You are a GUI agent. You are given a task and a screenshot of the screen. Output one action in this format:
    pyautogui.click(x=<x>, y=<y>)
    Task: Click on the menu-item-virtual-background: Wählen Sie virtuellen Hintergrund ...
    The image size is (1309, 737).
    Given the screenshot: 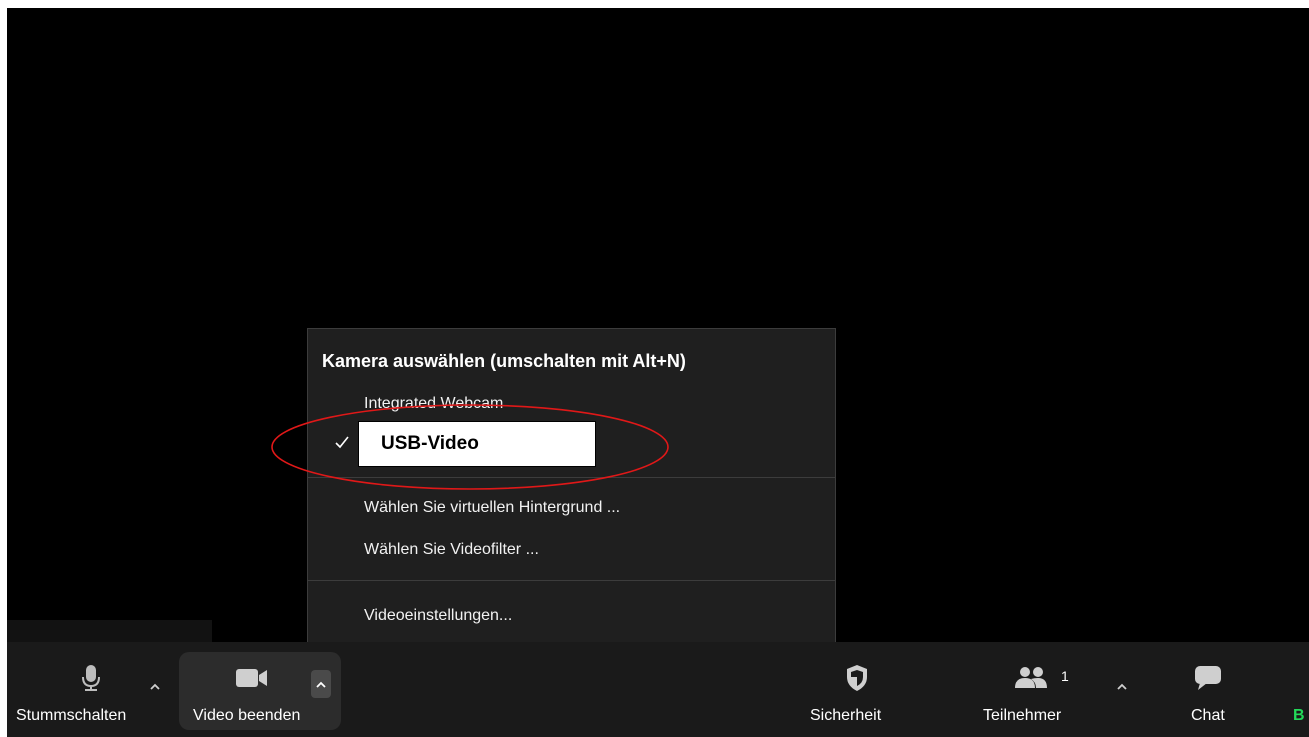 What is the action you would take?
    pyautogui.click(x=492, y=508)
    